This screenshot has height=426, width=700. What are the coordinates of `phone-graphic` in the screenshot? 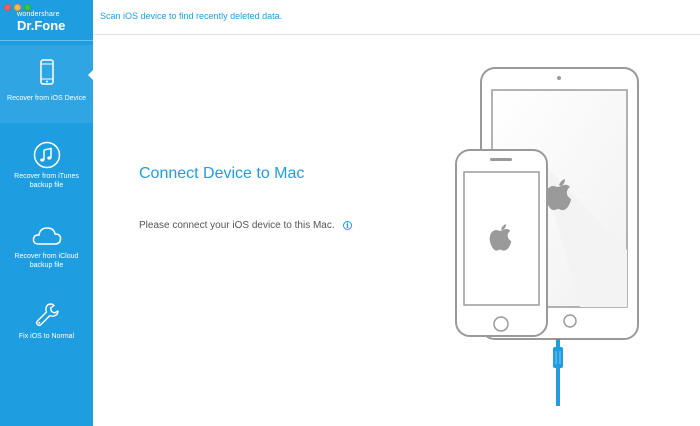 It's located at (501, 243).